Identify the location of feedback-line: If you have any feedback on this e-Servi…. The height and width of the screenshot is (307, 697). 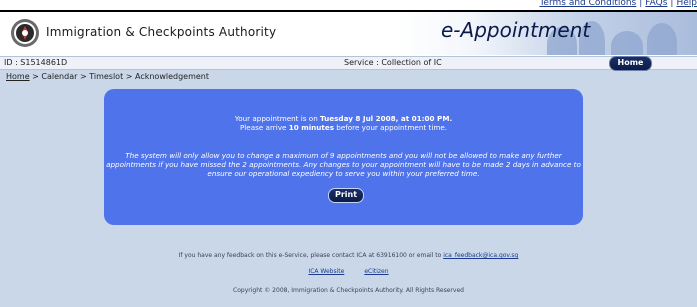
(348, 255).